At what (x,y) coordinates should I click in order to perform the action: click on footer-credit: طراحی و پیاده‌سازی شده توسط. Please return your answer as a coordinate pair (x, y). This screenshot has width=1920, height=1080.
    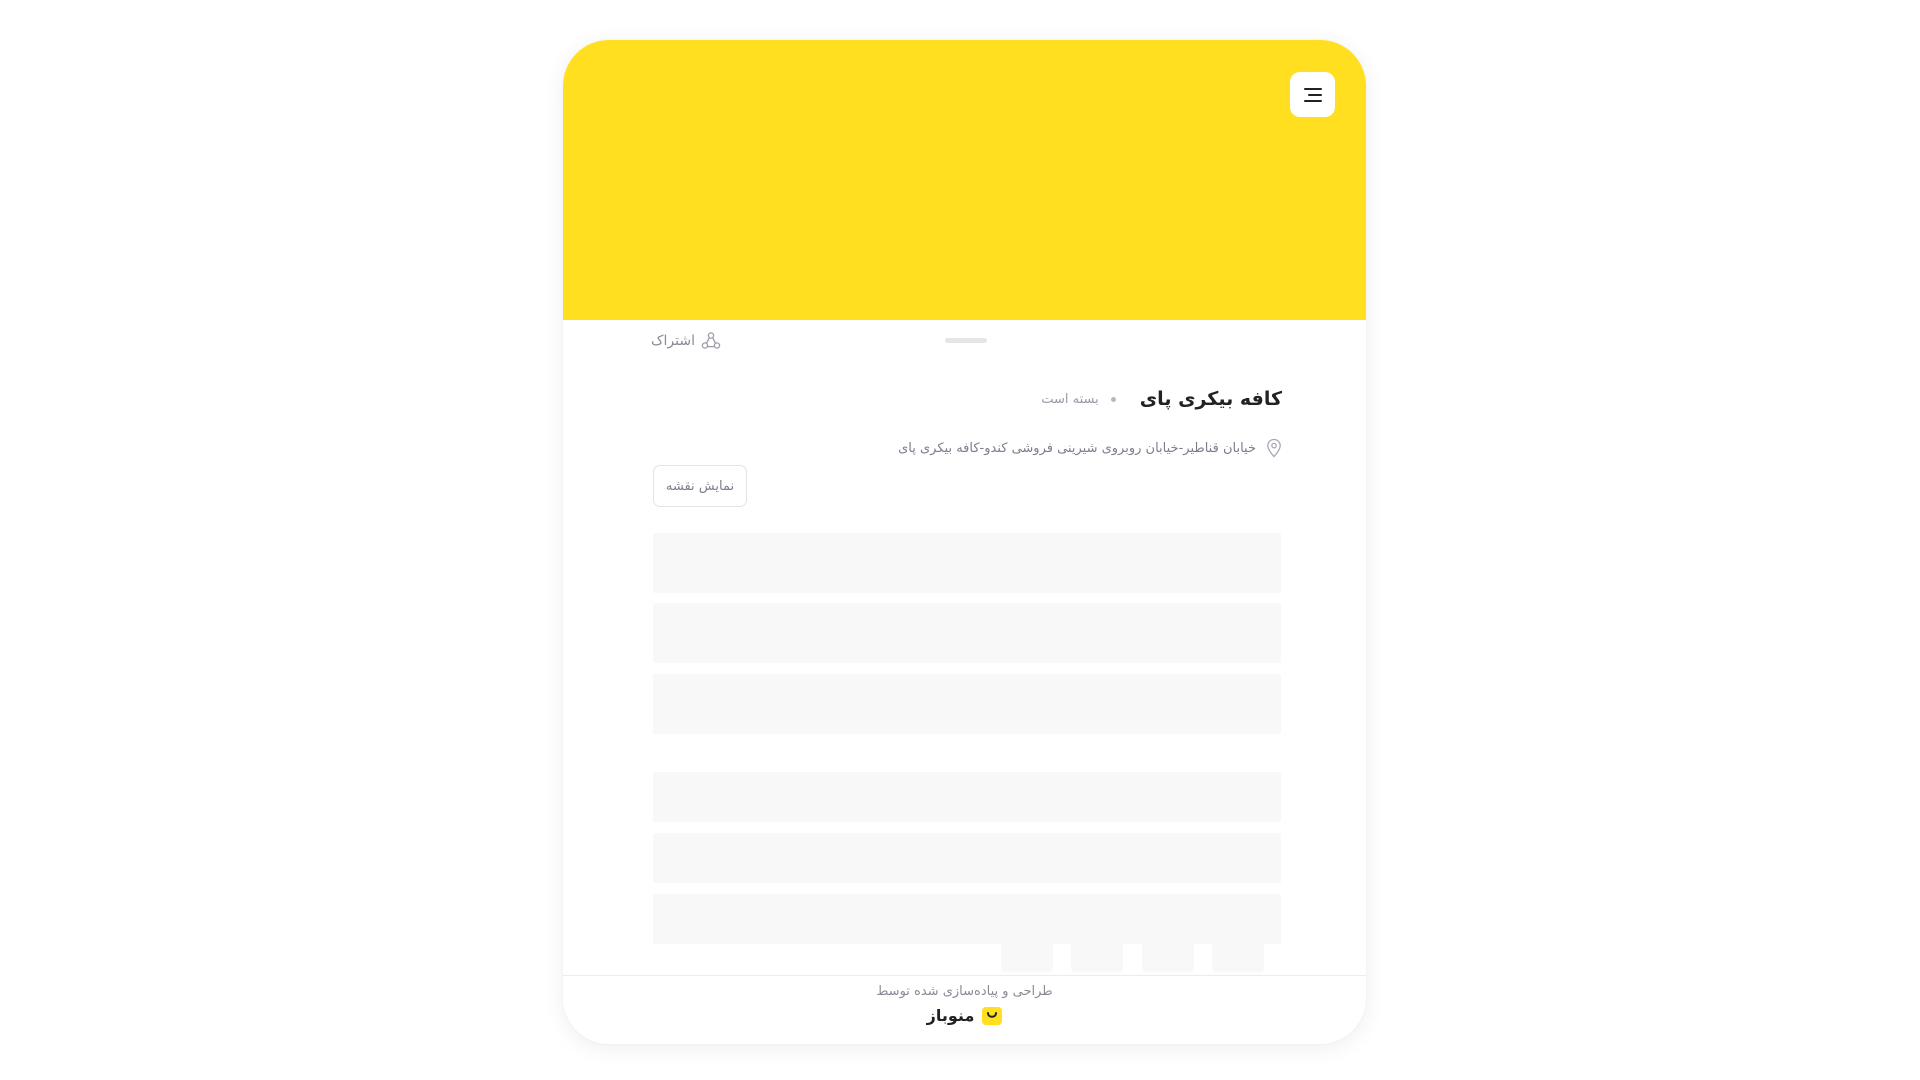
    Looking at the image, I should click on (964, 991).